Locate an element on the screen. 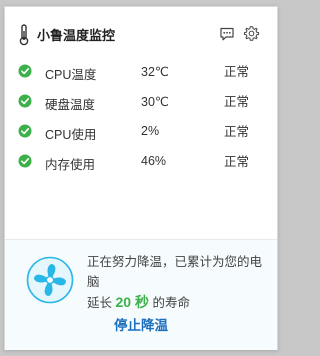  metric-label: 硬盘温度 is located at coordinates (70, 105).